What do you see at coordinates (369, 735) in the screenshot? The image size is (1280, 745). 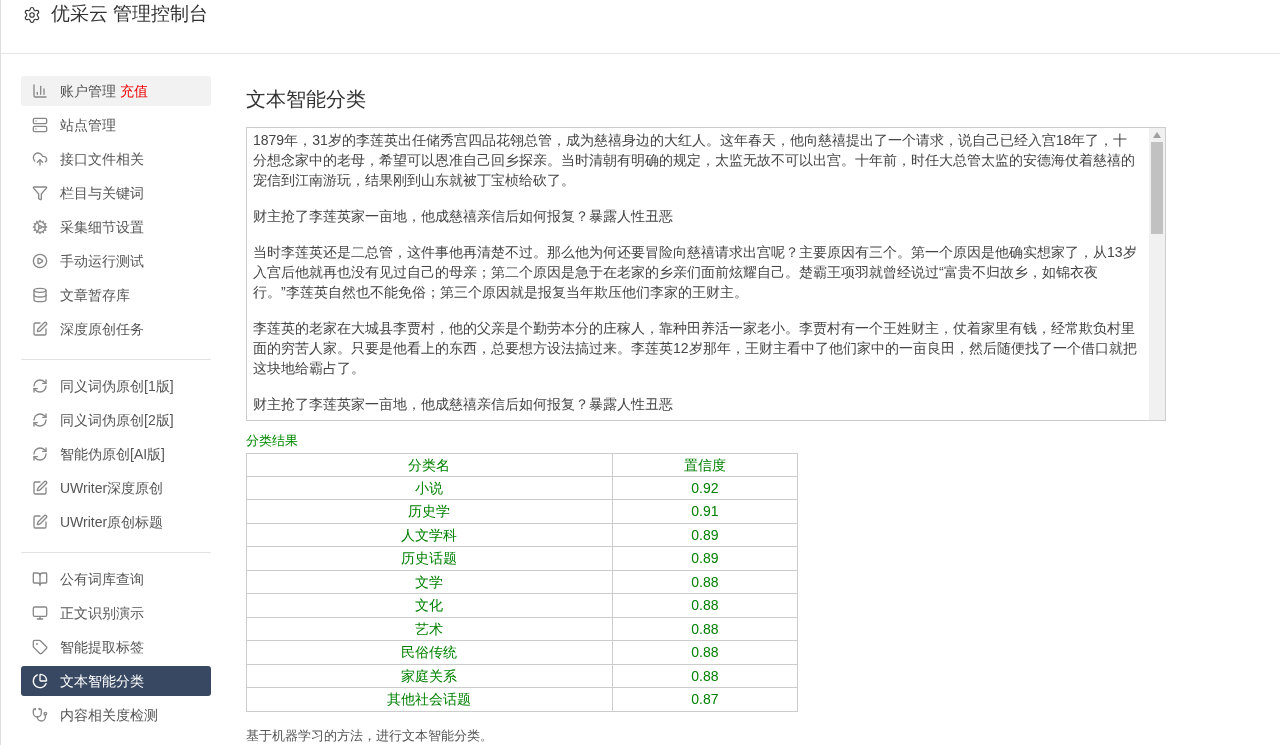 I see `description-text: 基于机器学习的方法，进行文本智能分类。` at bounding box center [369, 735].